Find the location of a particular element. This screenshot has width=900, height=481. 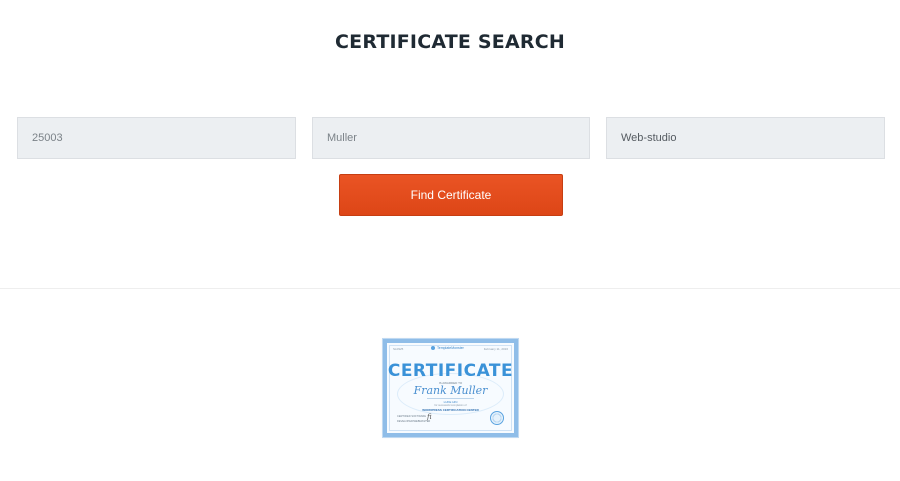

certificate-name-underline is located at coordinates (450, 398).